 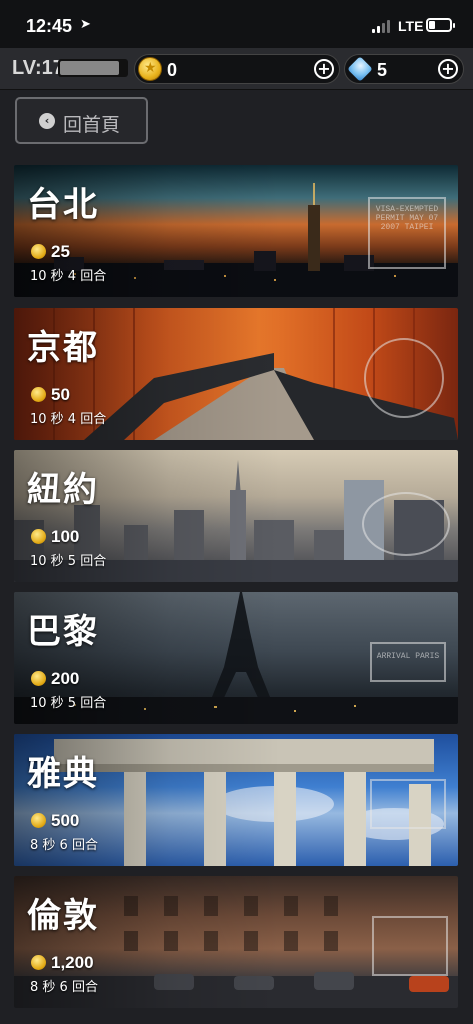 I want to click on back-home-button: ‹ 回首頁, so click(x=81, y=120).